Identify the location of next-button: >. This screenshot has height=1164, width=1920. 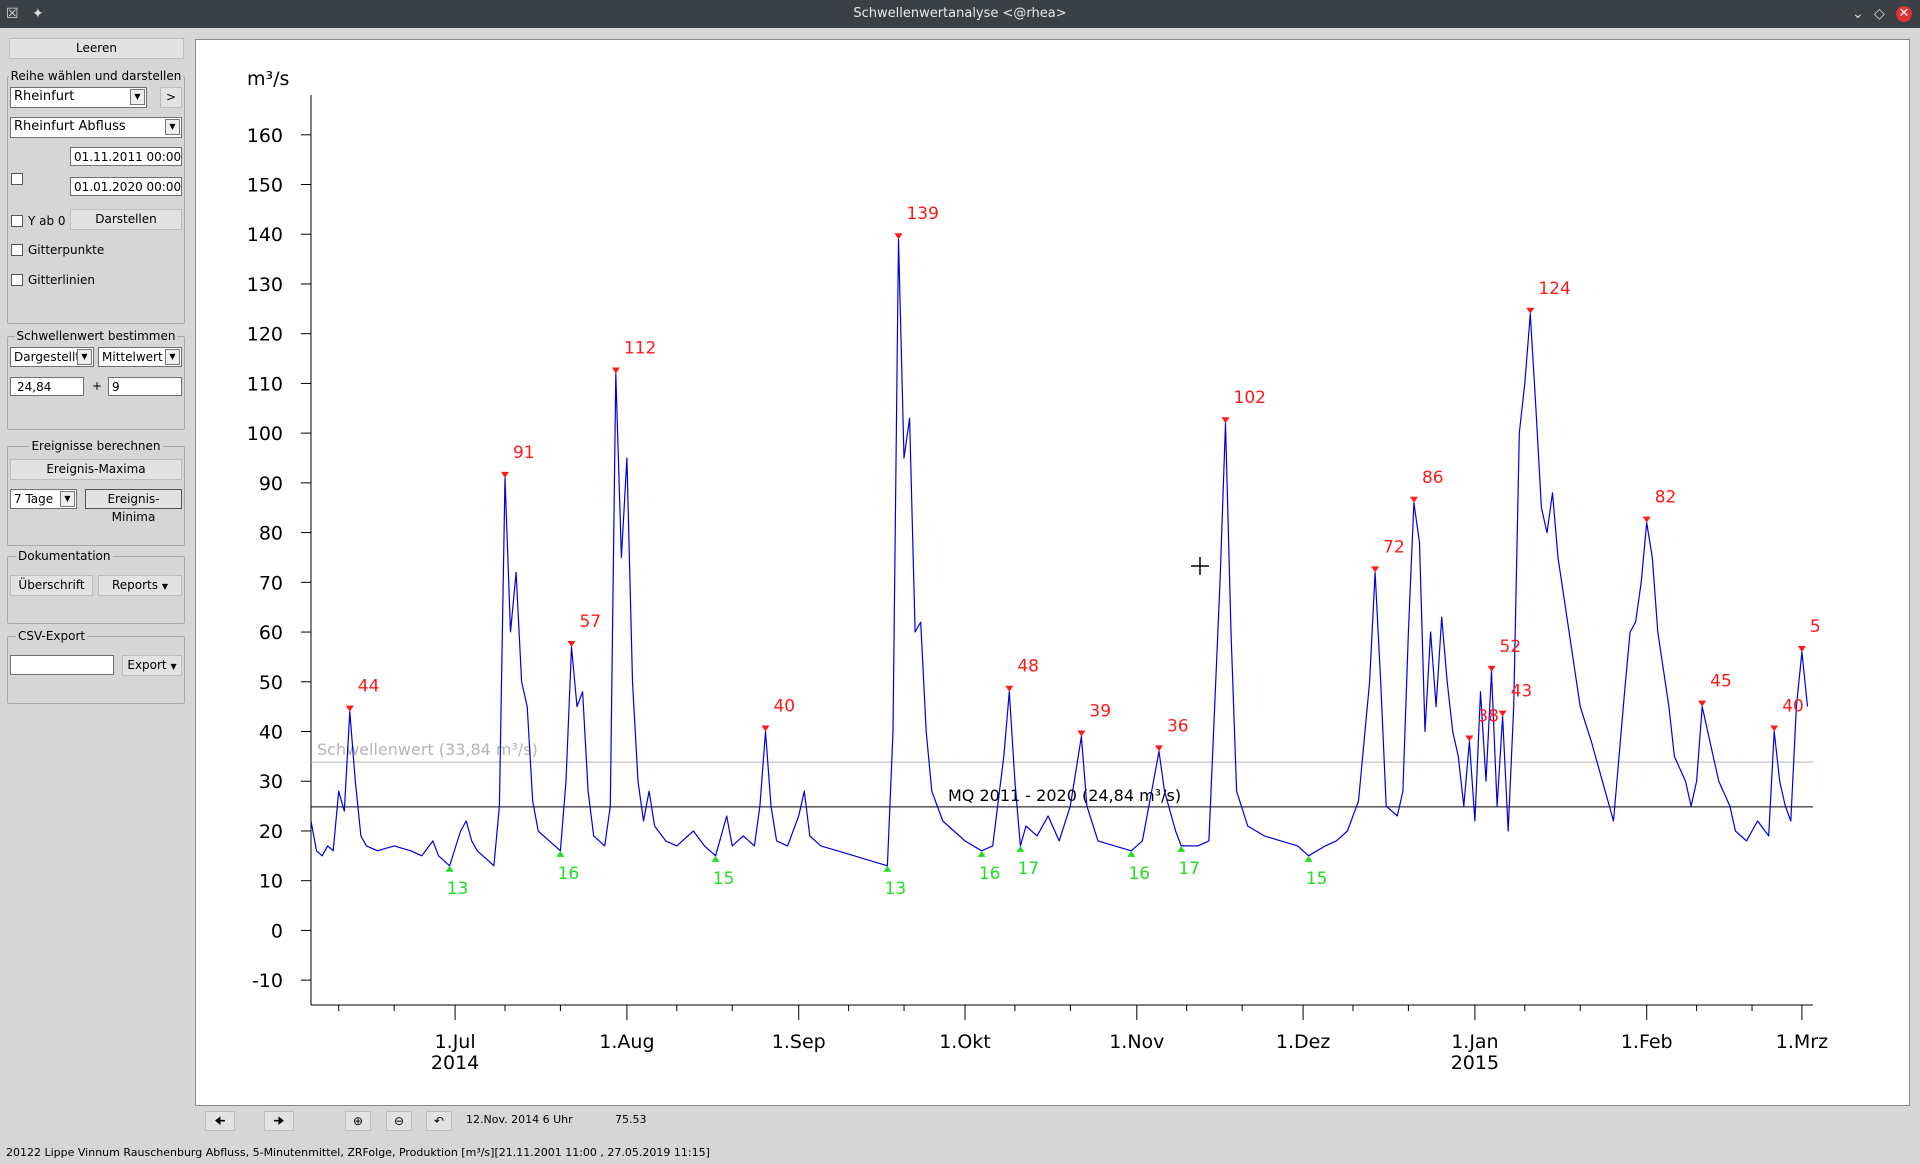
(171, 97).